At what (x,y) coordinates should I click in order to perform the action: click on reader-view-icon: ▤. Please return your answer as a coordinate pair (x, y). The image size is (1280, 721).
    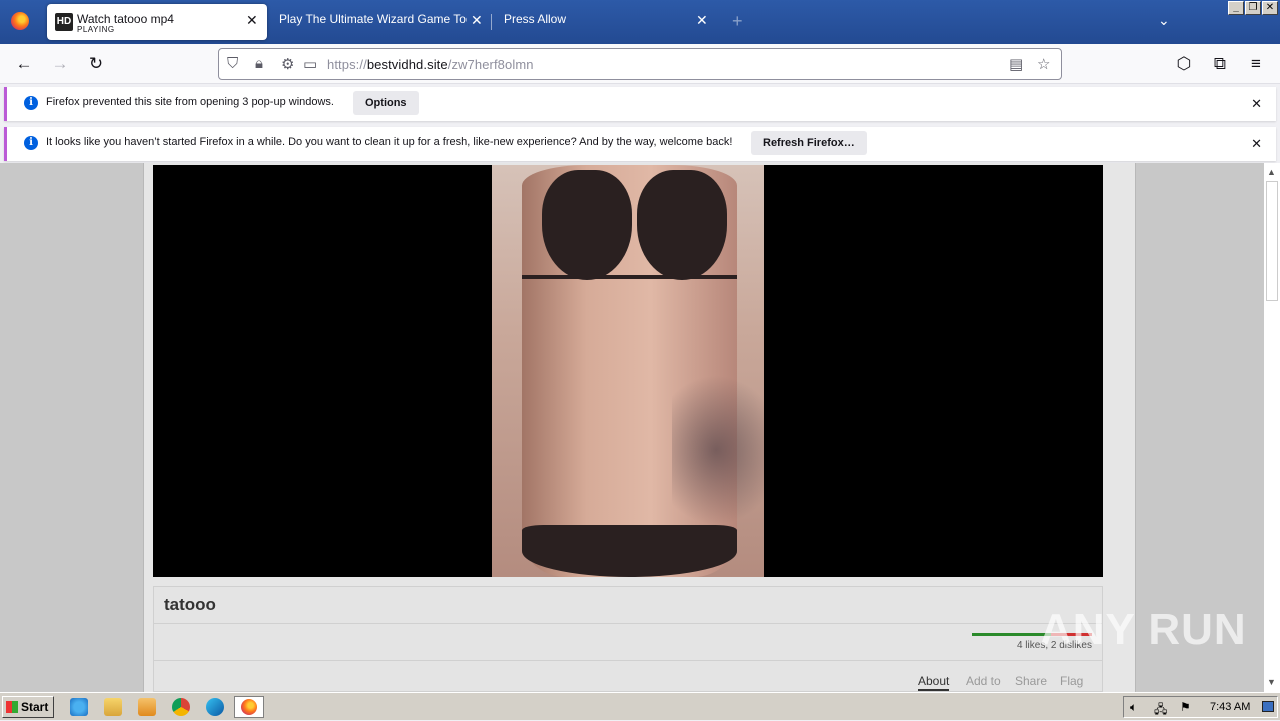
    Looking at the image, I should click on (1016, 64).